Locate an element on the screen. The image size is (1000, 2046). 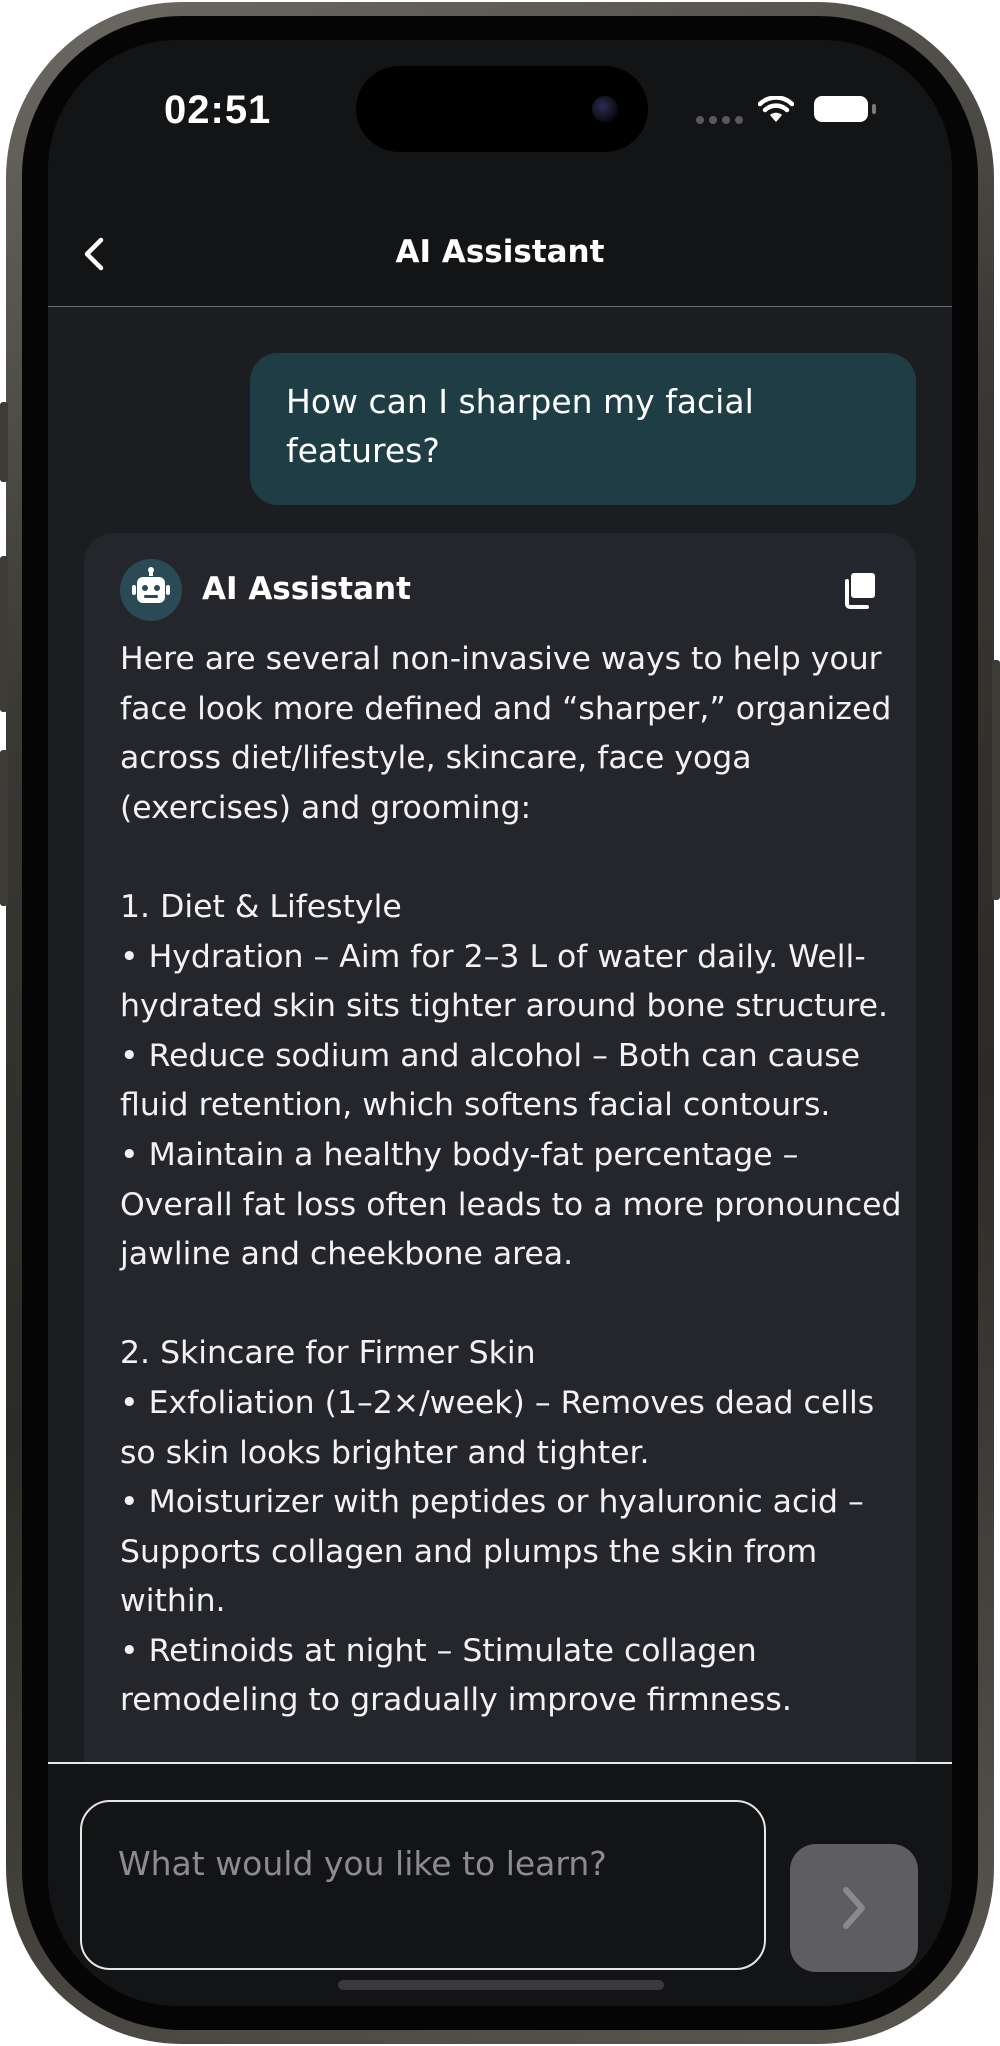
send-button is located at coordinates (854, 1908).